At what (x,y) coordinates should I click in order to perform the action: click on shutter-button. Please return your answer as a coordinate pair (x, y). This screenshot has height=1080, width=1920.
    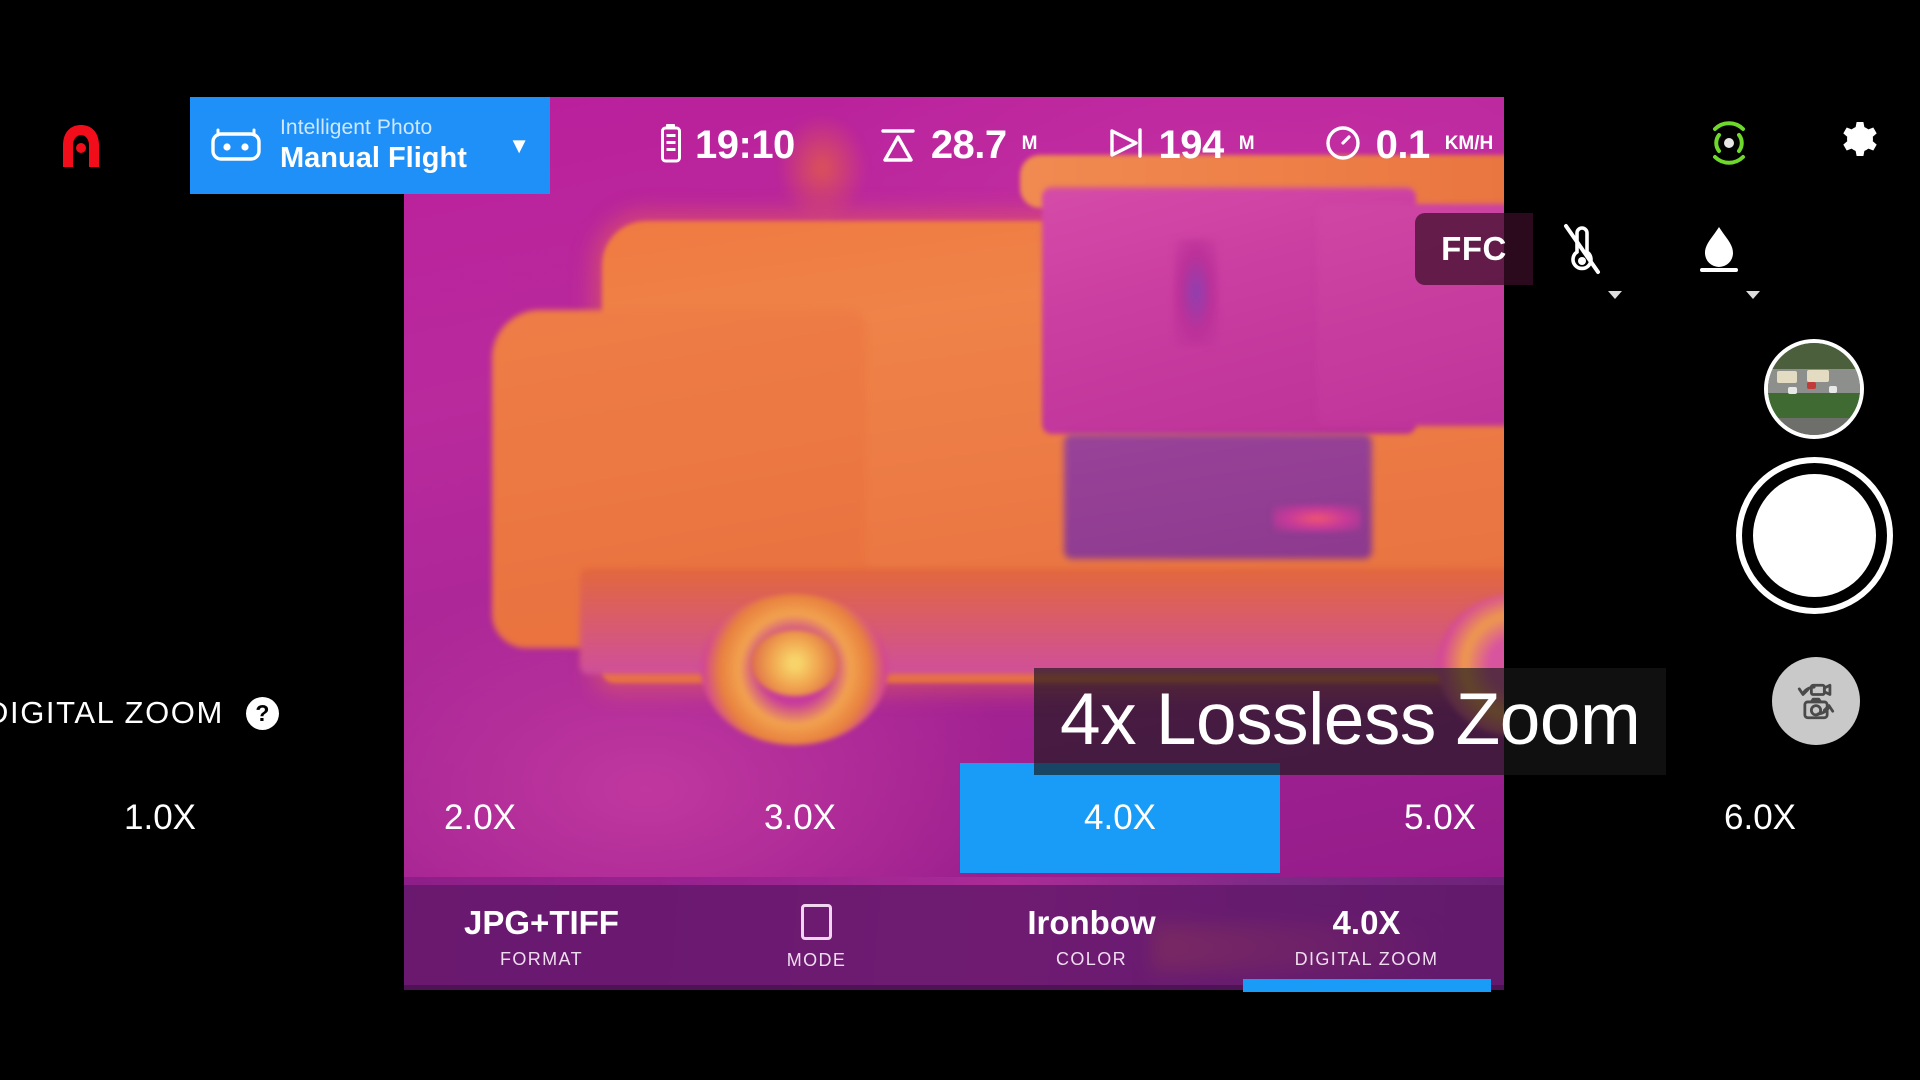
    Looking at the image, I should click on (1814, 535).